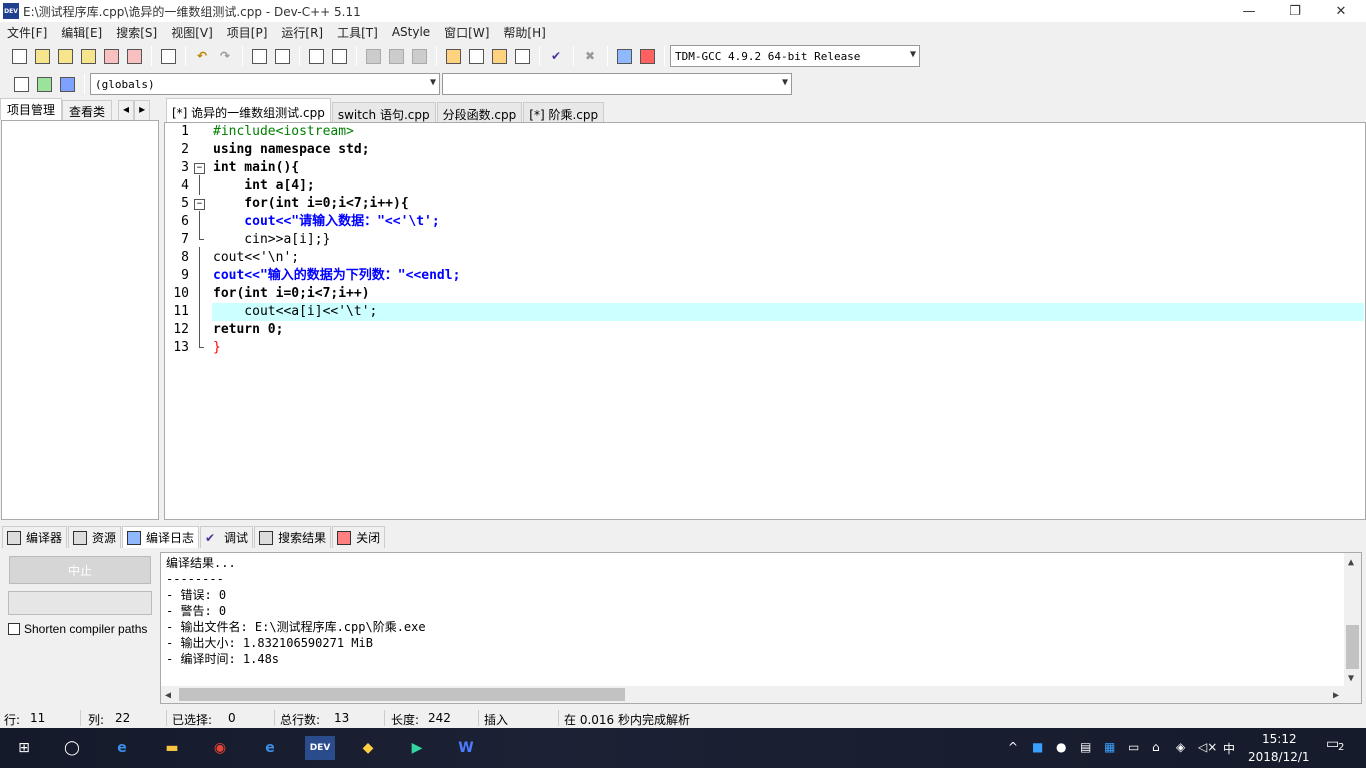 The width and height of the screenshot is (1366, 768). I want to click on tray-app-icon: ▤, so click(1085, 747).